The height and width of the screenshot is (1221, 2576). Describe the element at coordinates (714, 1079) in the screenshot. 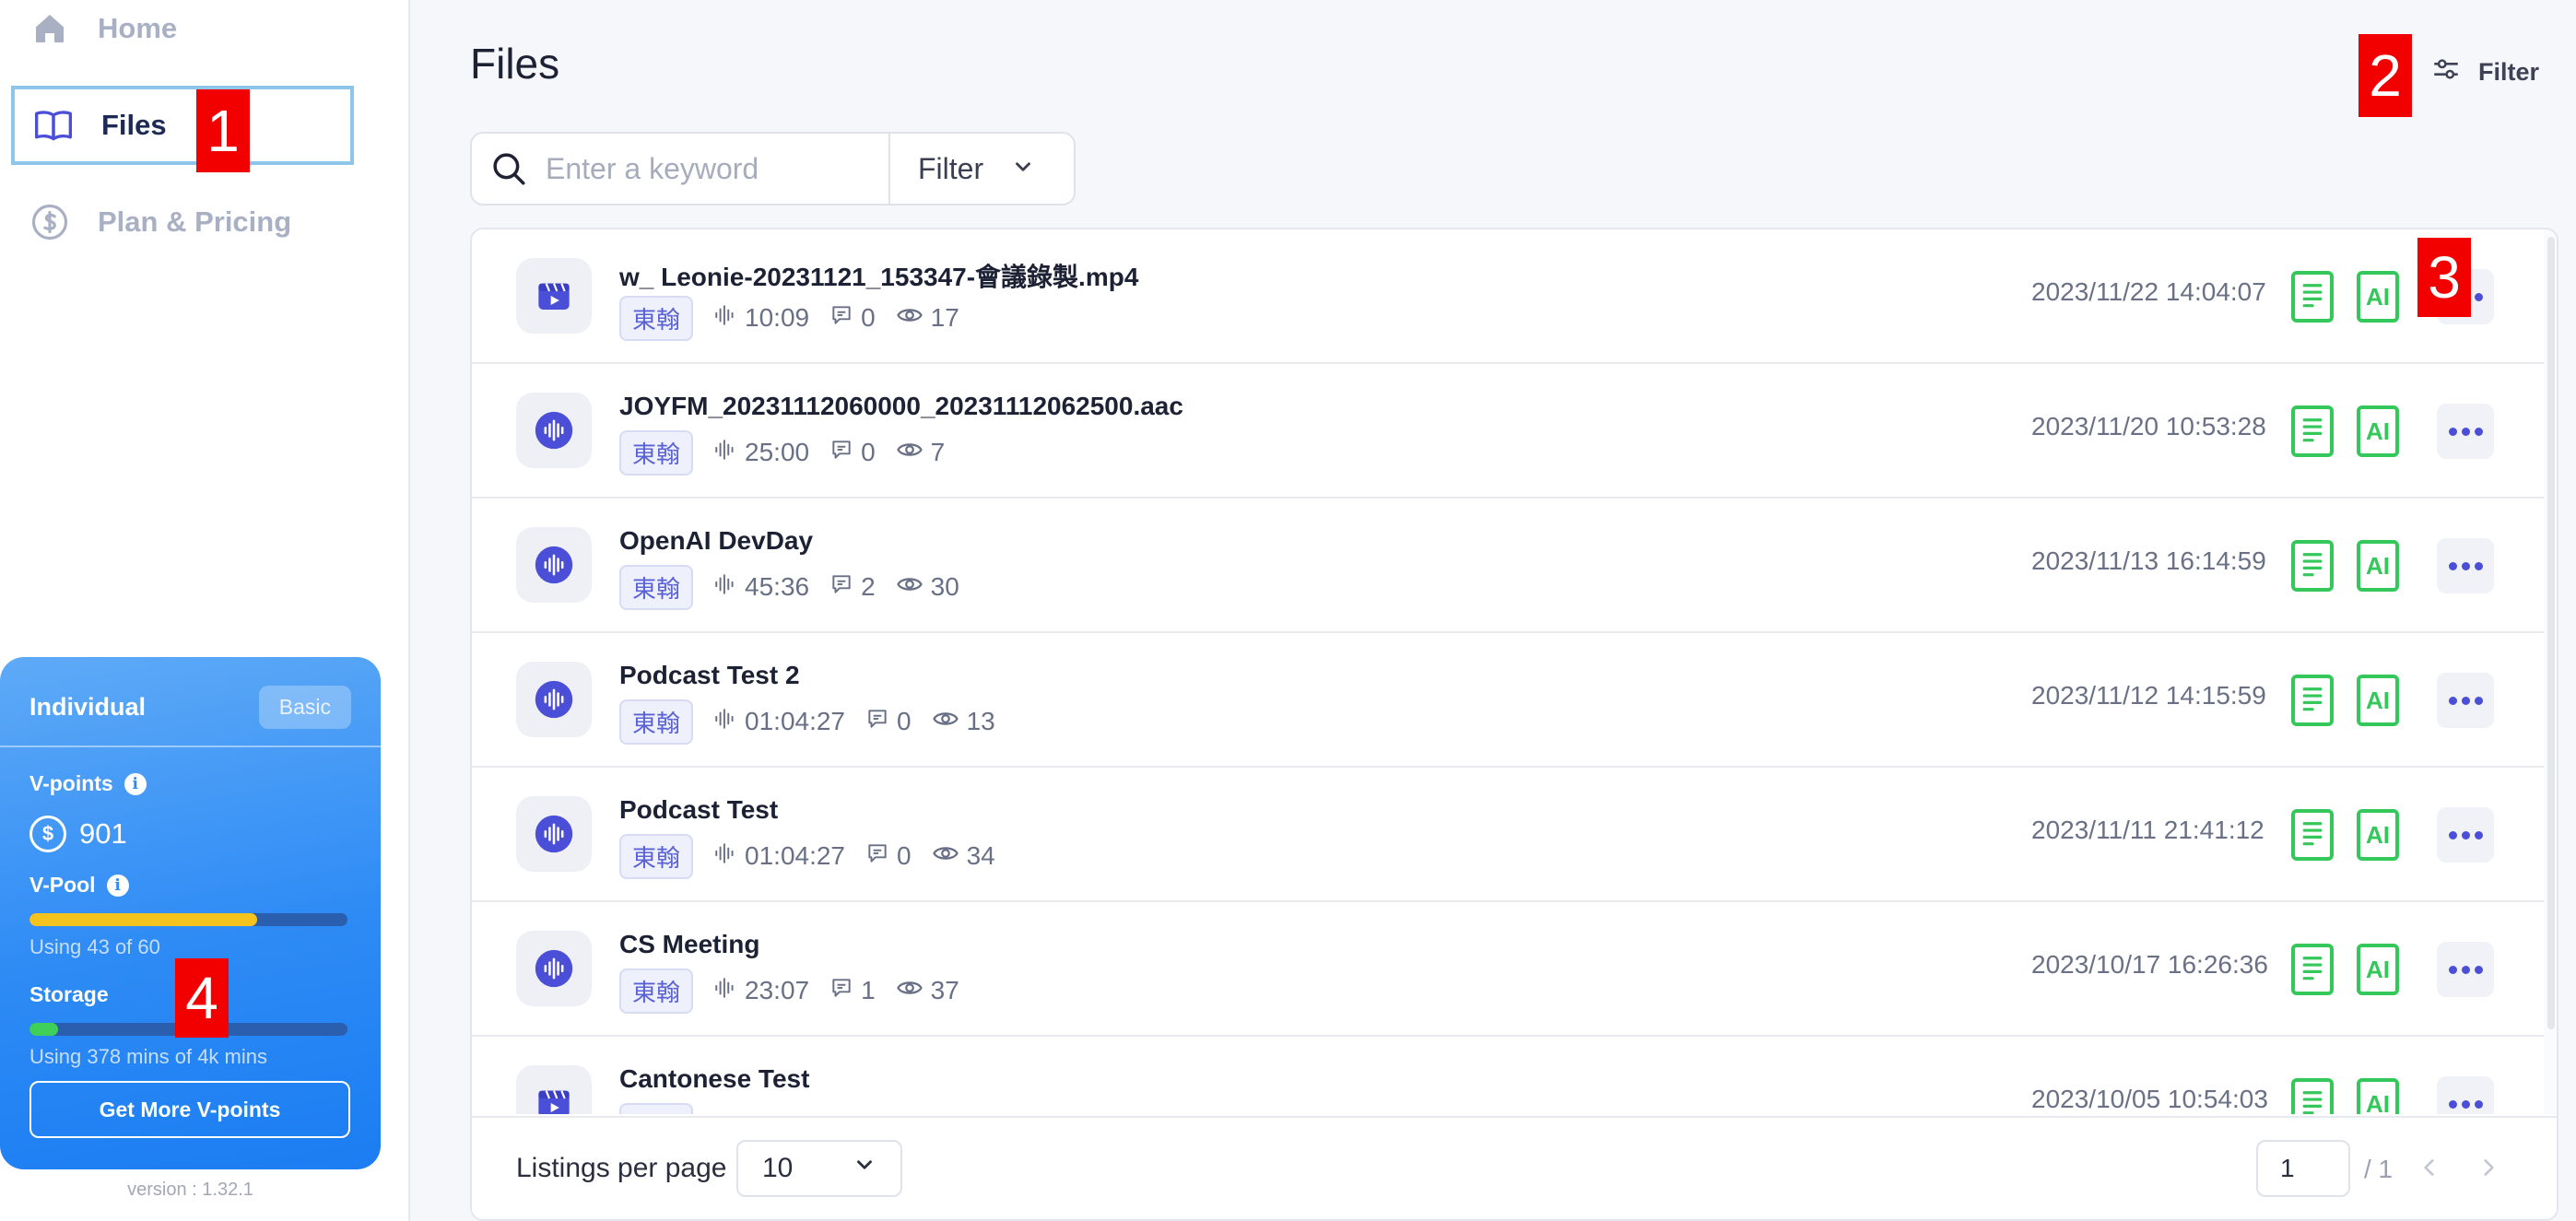

I see `file-title: Cantonese Test` at that location.